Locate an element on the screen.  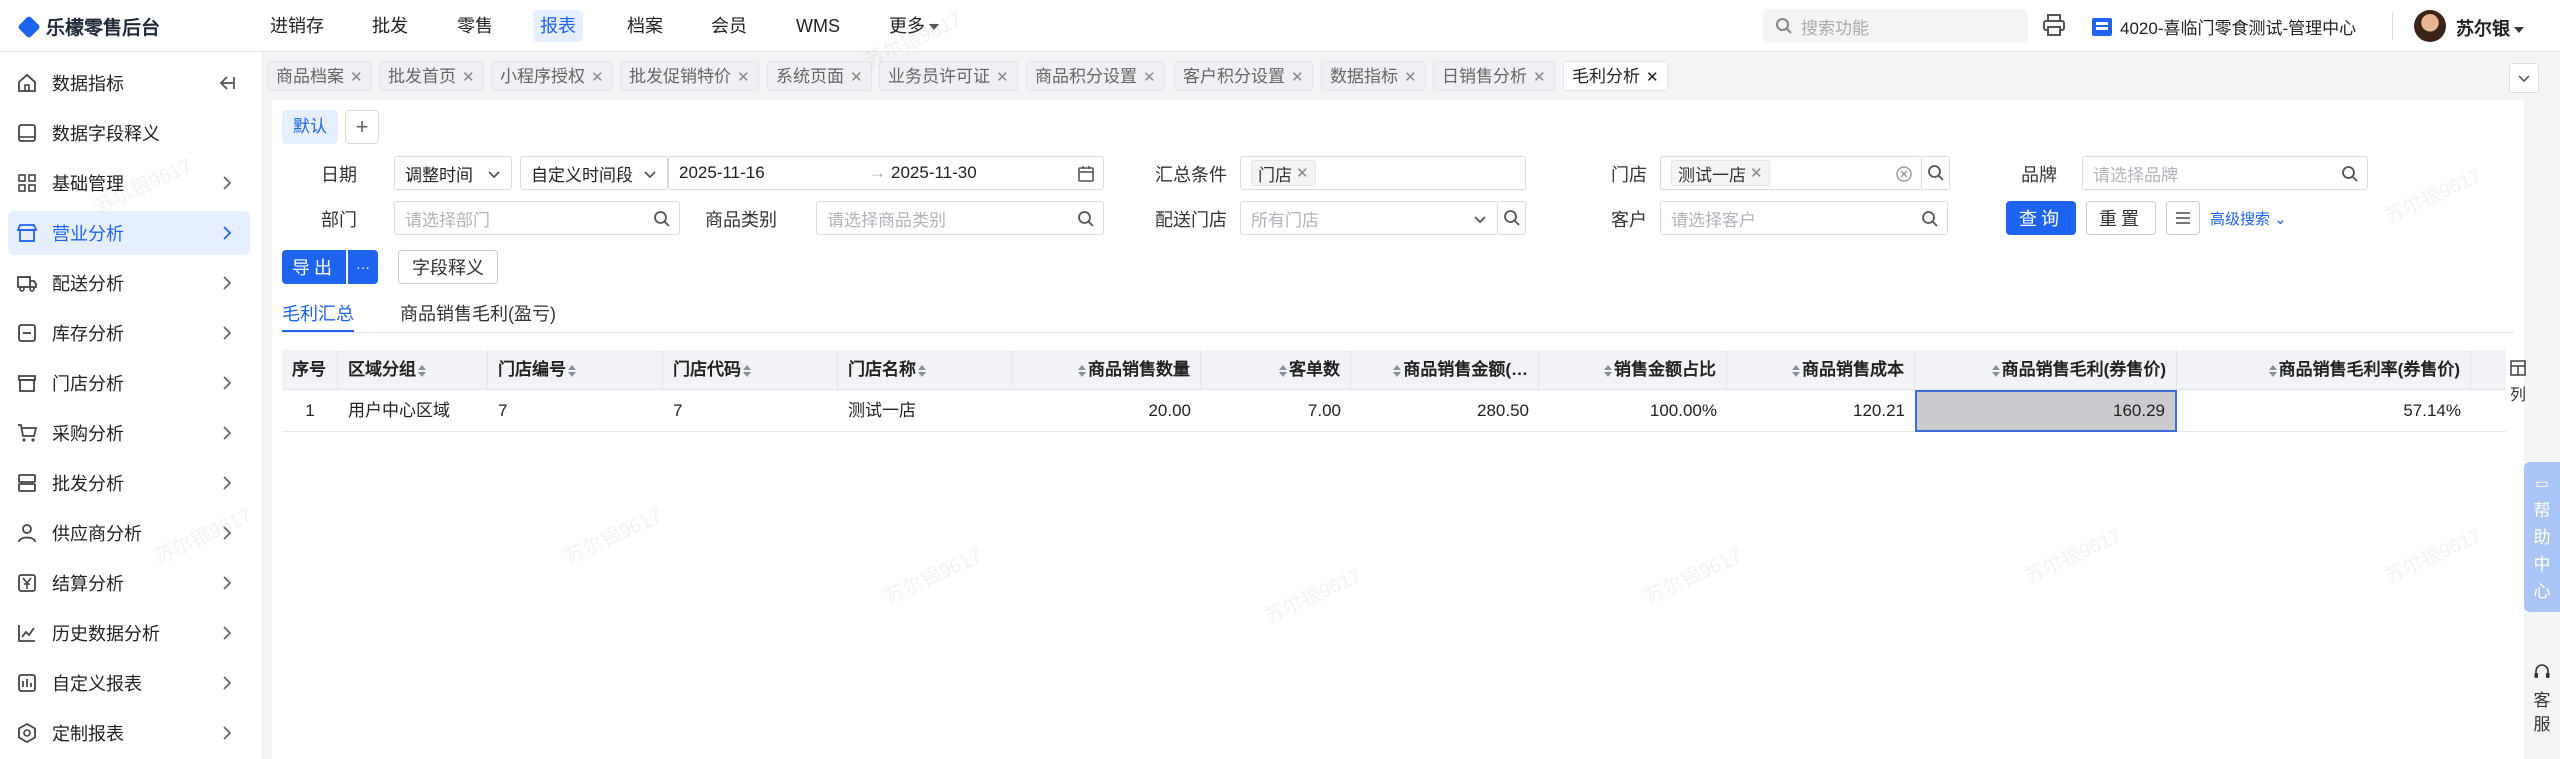
customer-service-button: 客服 is located at coordinates (2542, 699).